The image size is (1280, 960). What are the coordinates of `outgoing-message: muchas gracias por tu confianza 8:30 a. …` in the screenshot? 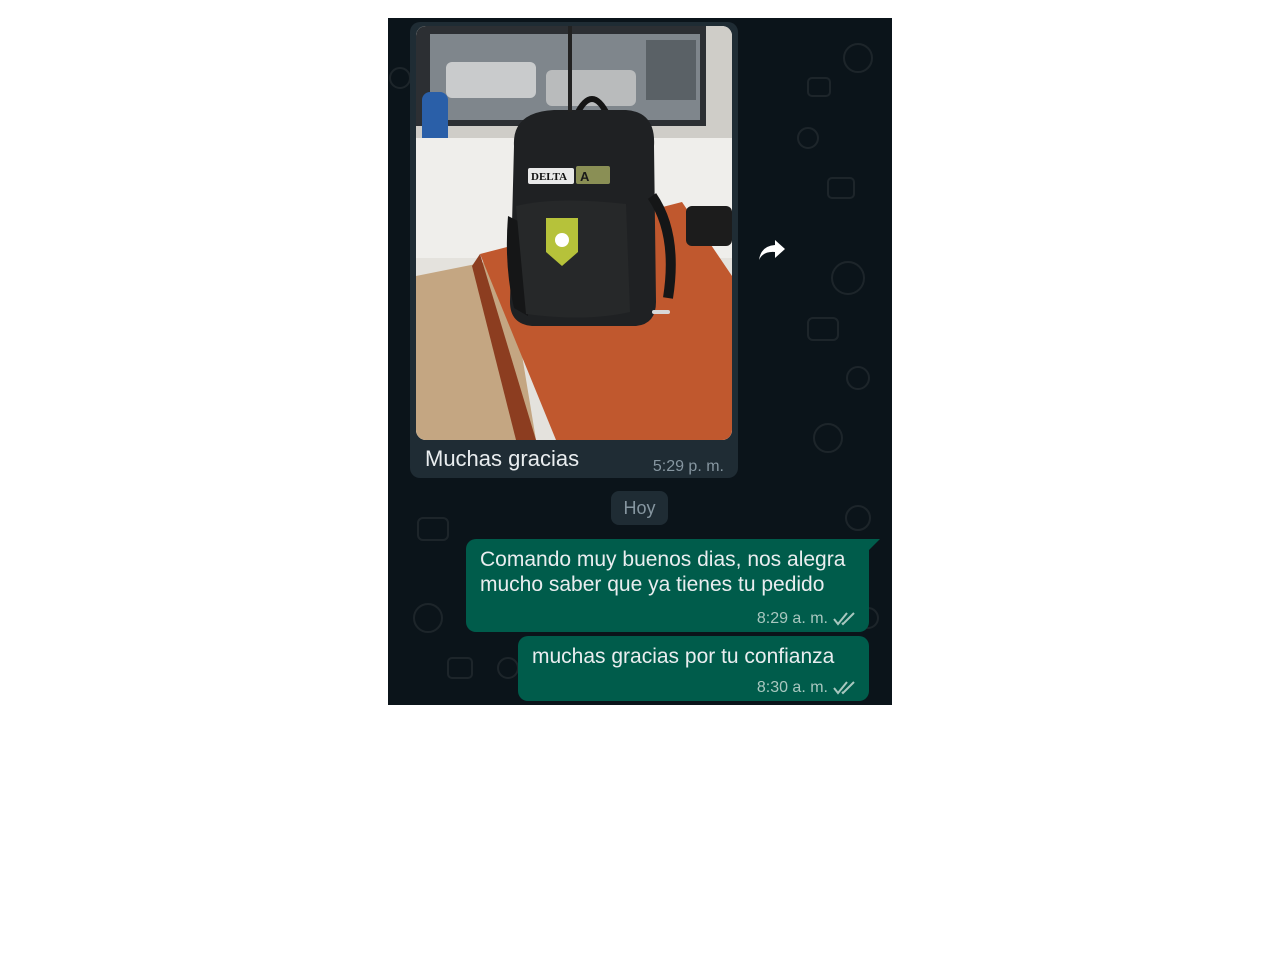 It's located at (693, 668).